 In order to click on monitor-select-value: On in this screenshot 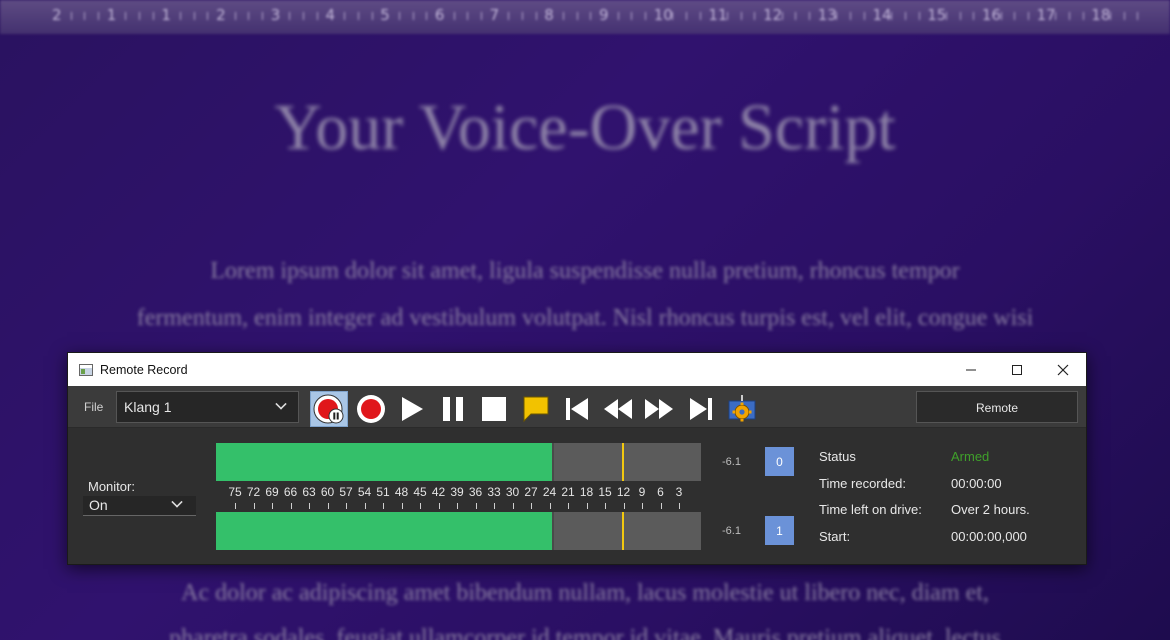, I will do `click(98, 505)`.